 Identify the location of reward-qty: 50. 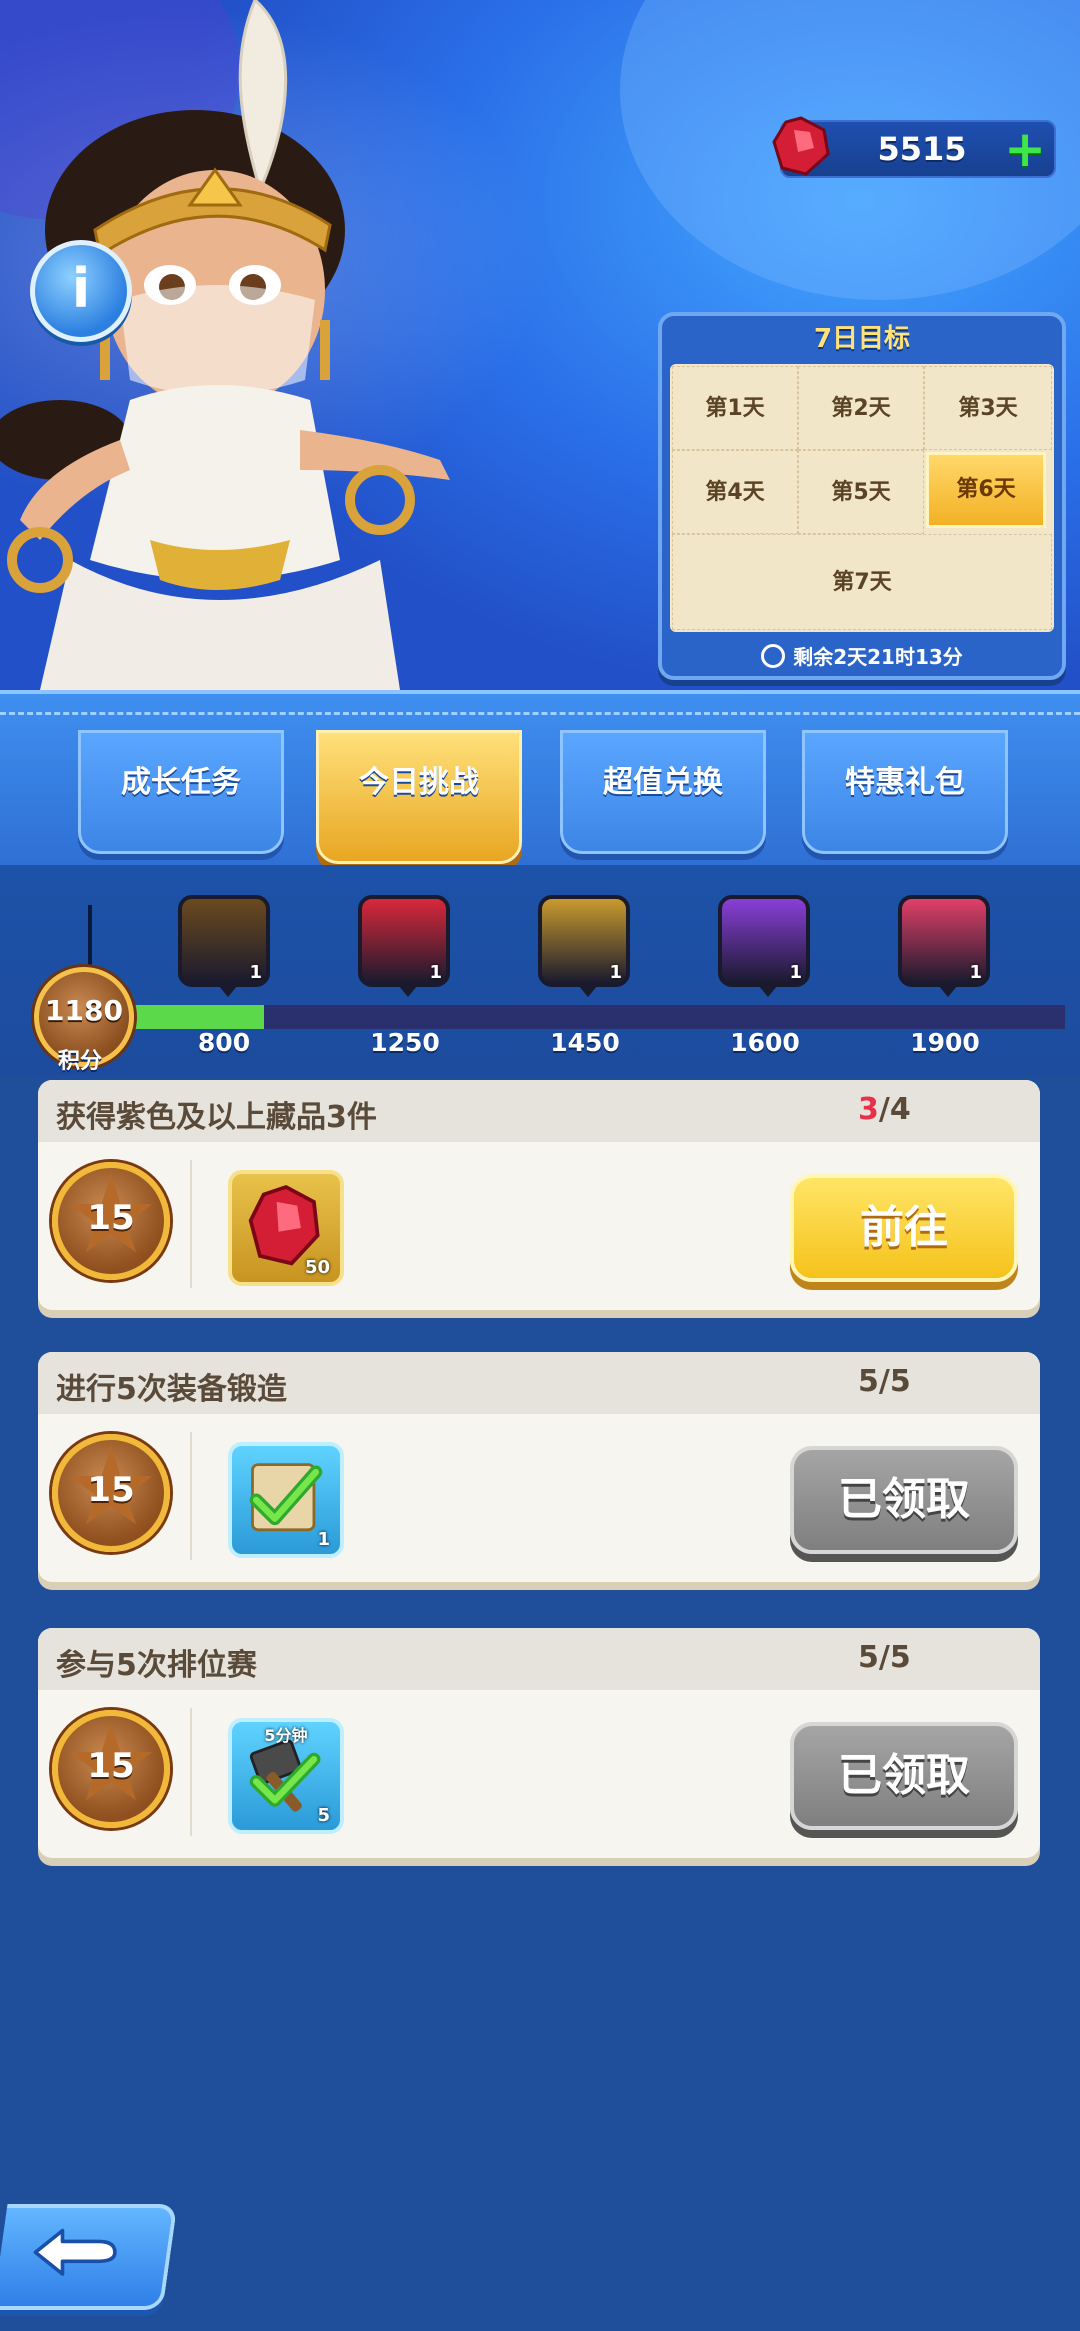
(317, 1267).